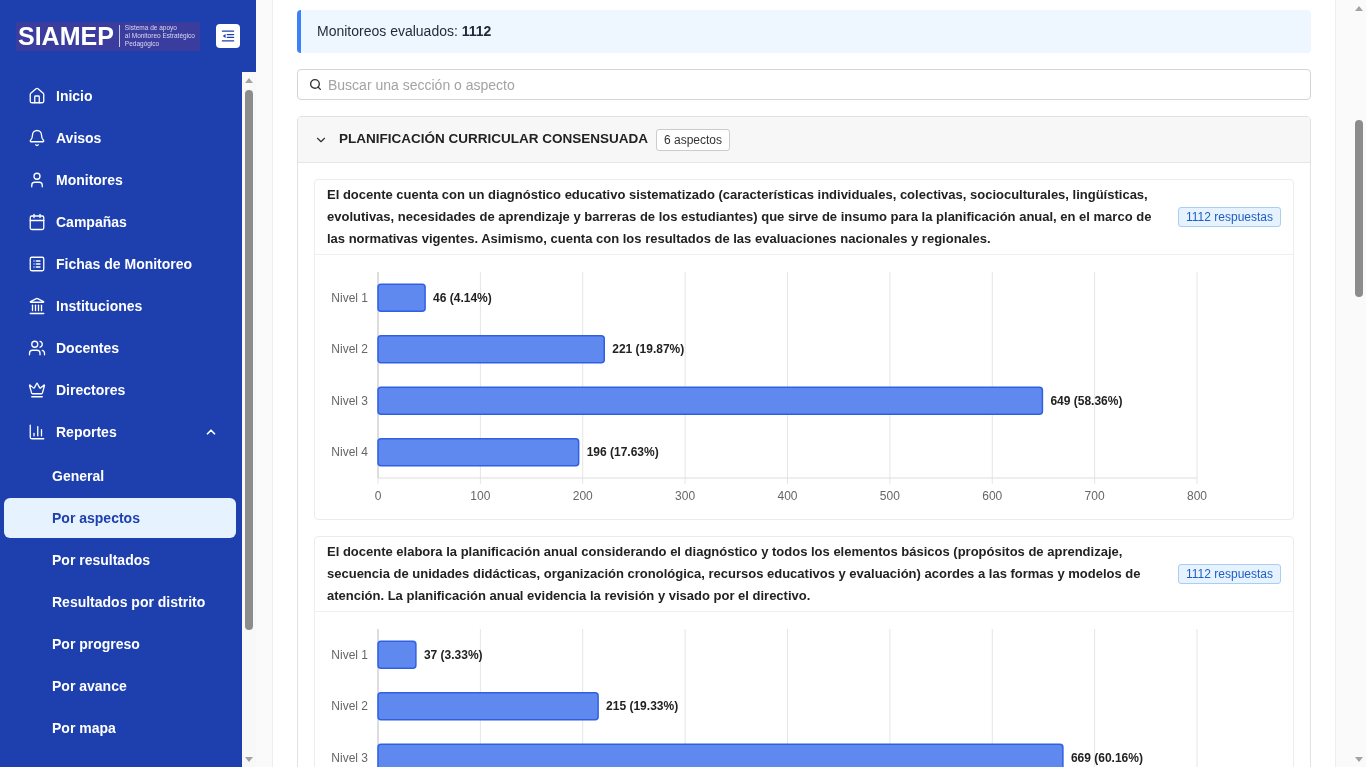  Describe the element at coordinates (642, 706) in the screenshot. I see `value-label: 215 (19.33%)` at that location.